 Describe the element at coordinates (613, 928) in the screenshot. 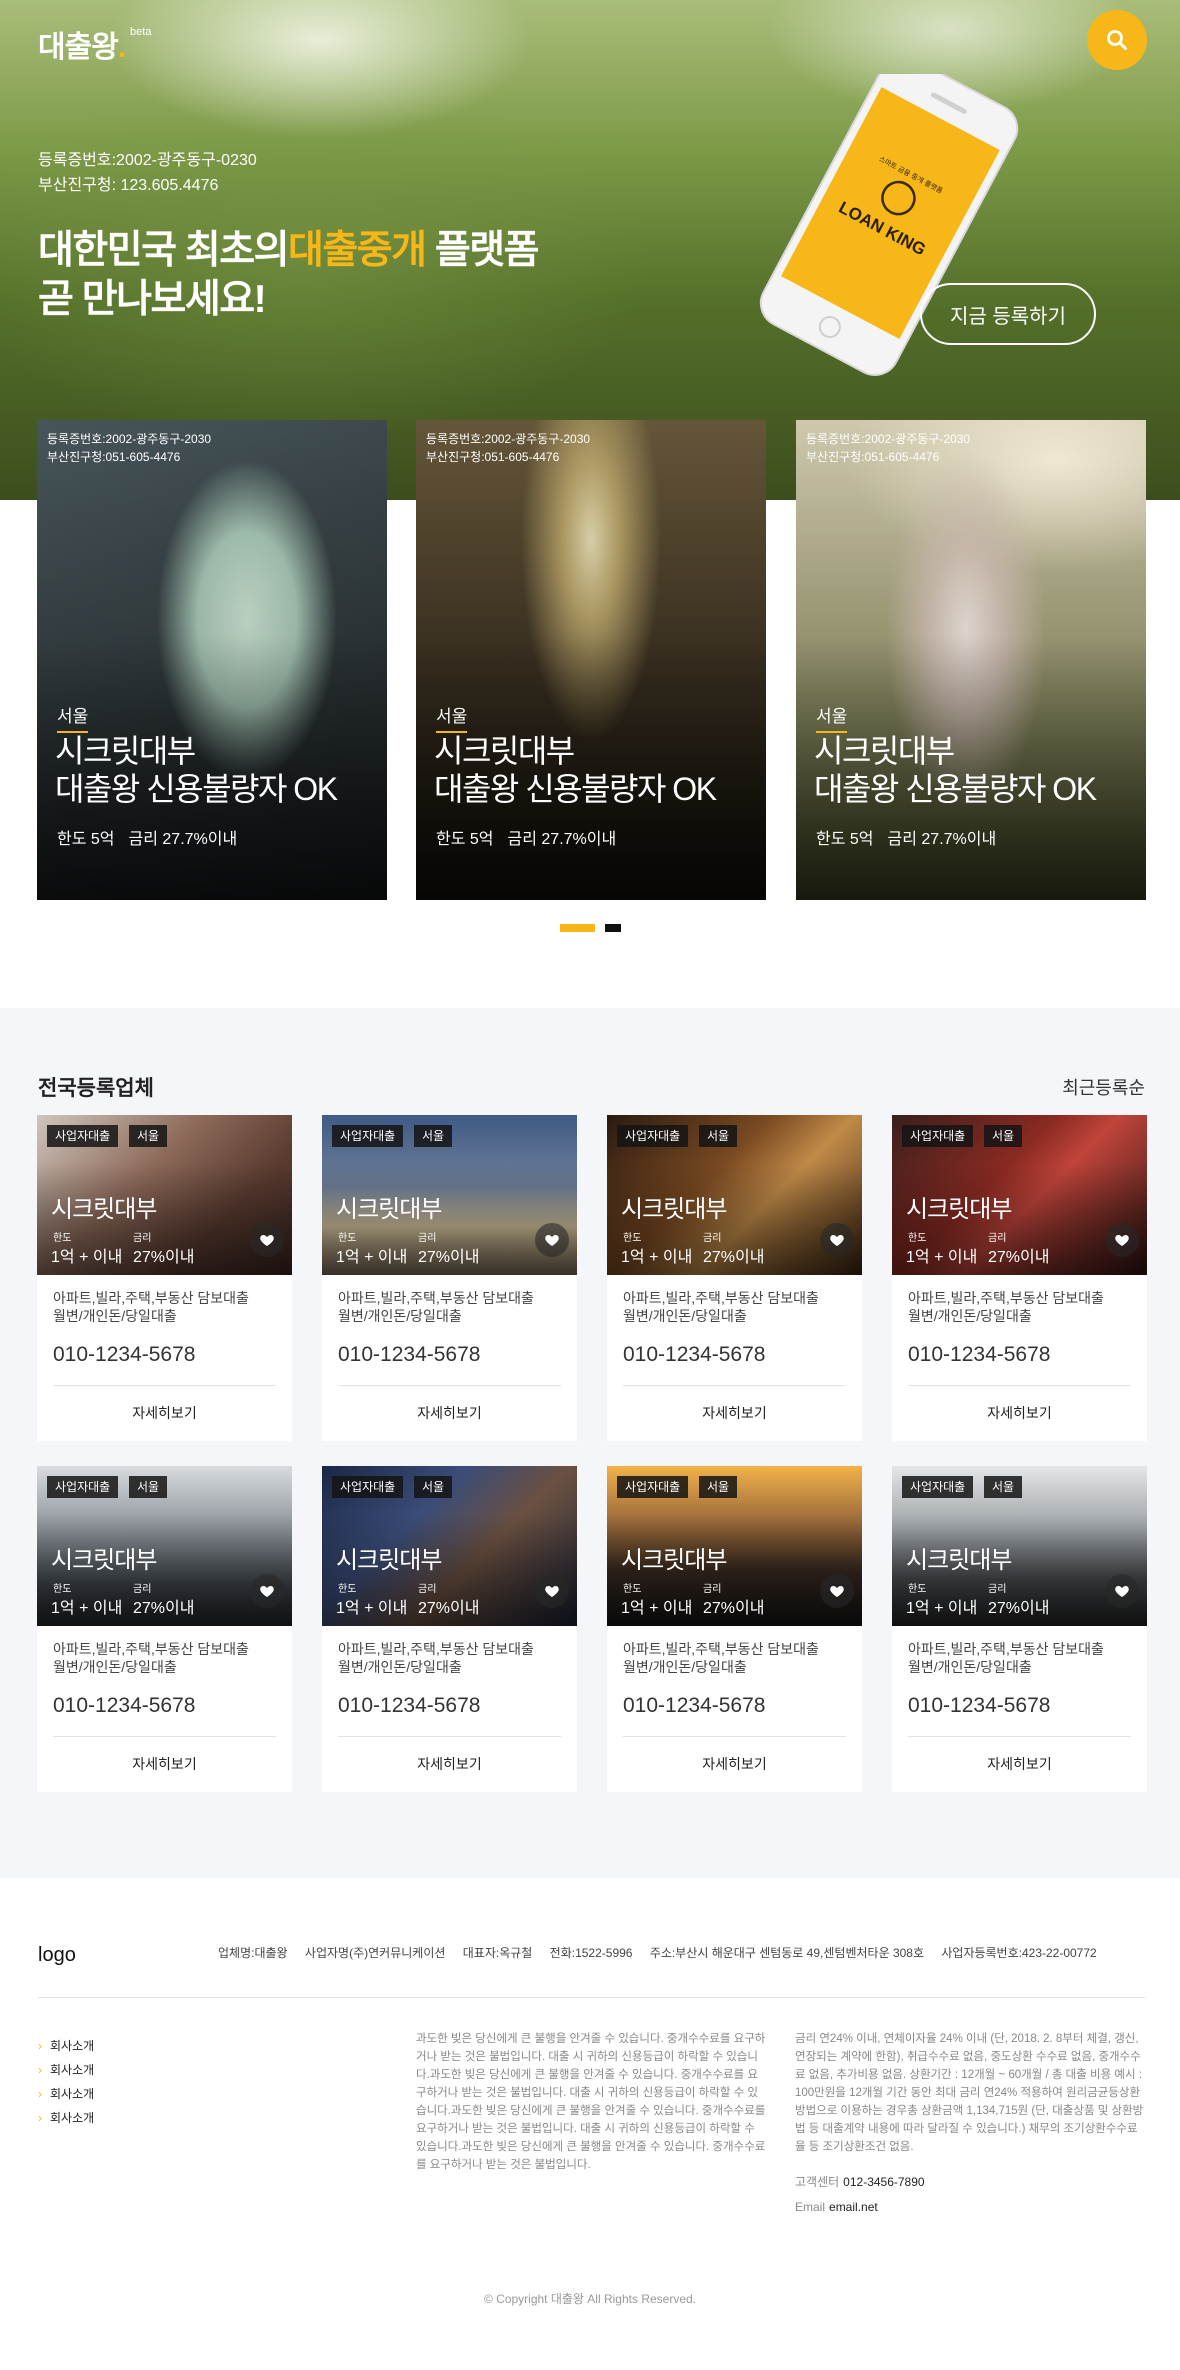

I see `slider-dot` at that location.